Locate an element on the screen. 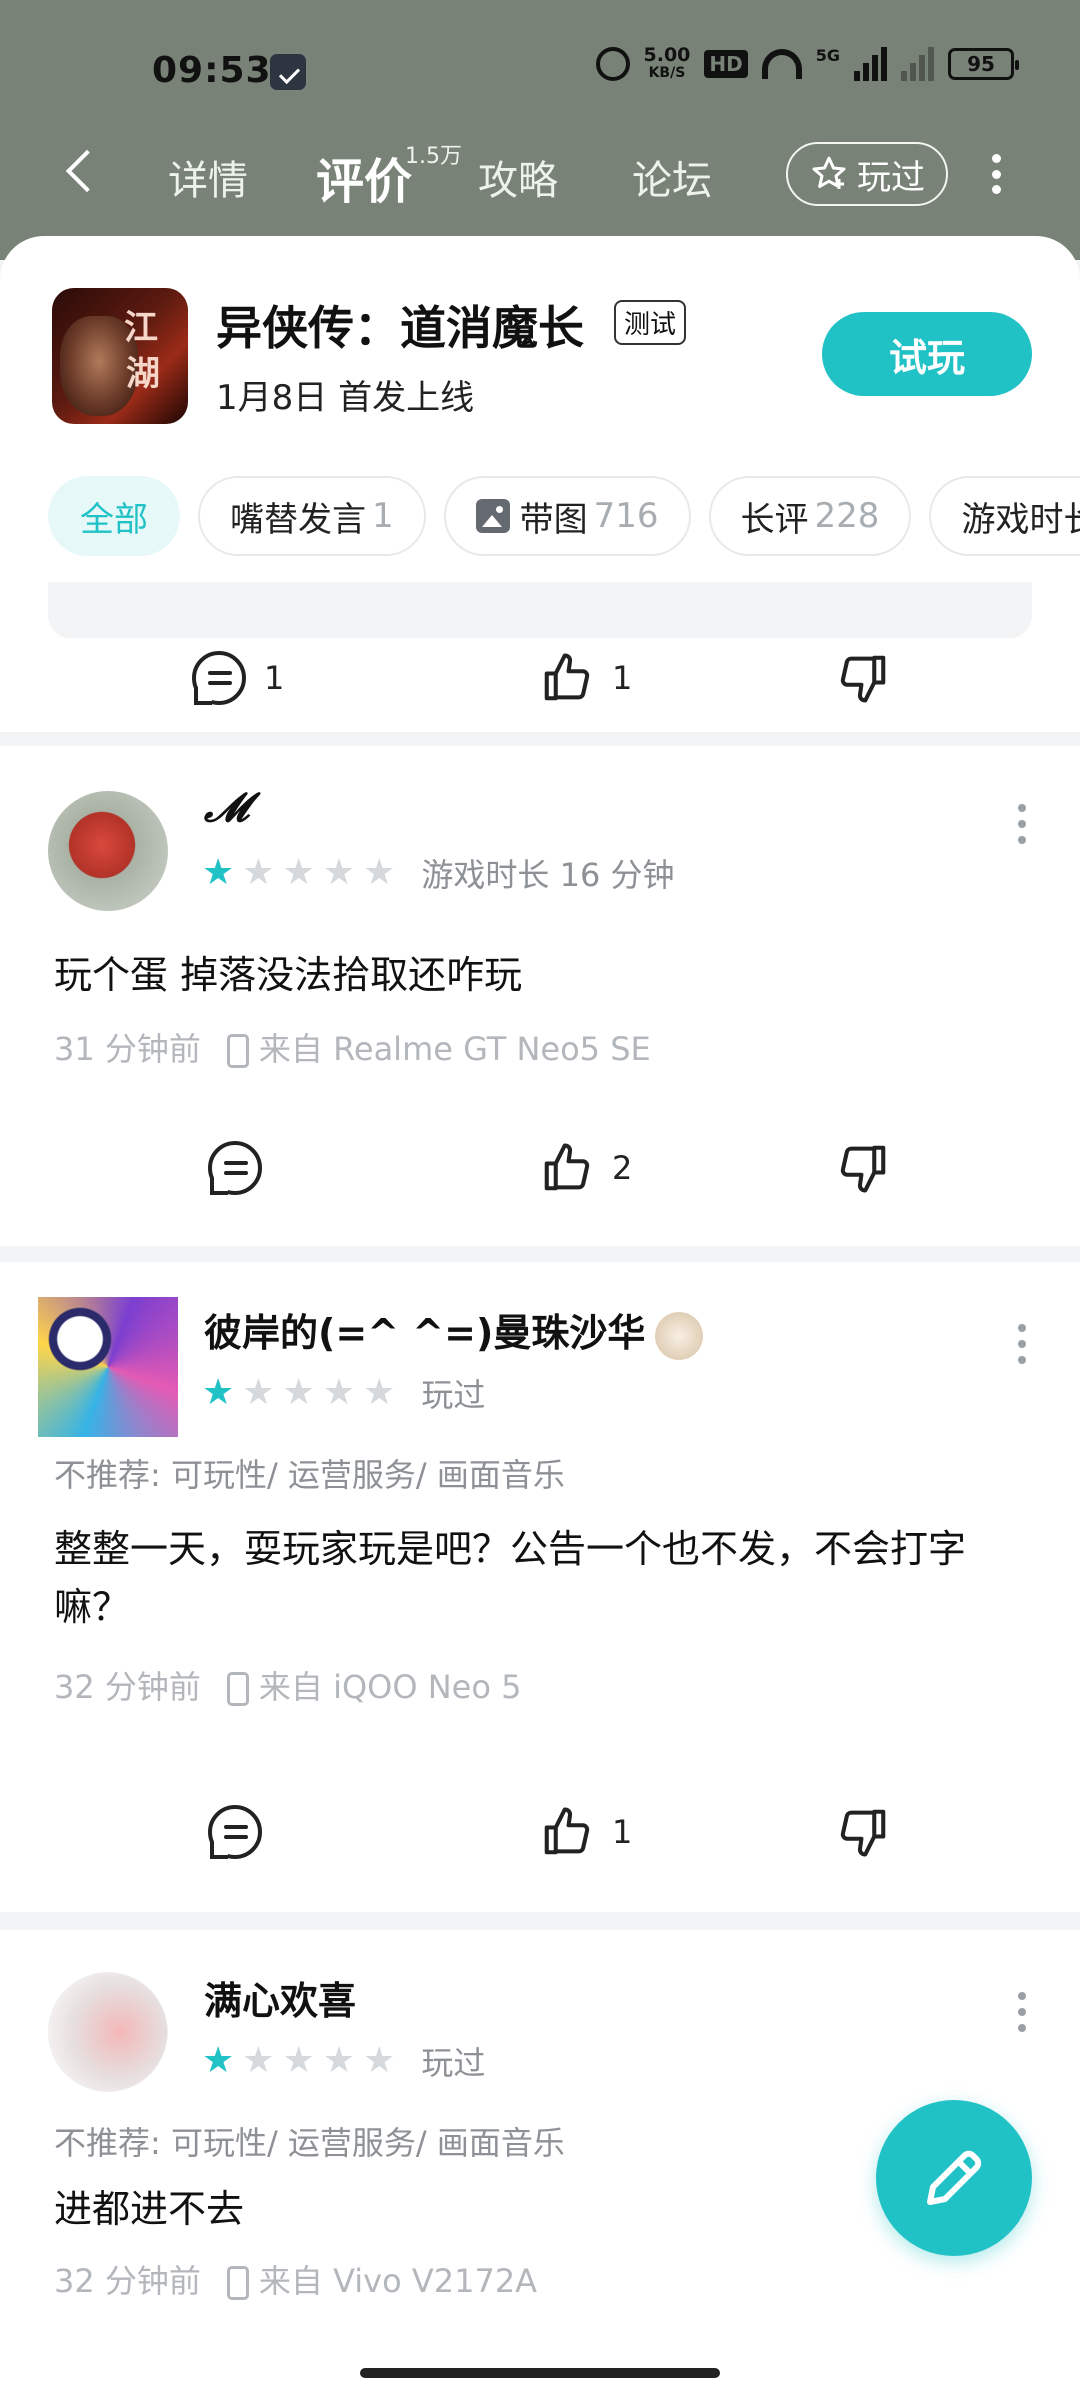  rating-stars: ★ ★ ★ ★ ★ 玩过 is located at coordinates (343, 1393).